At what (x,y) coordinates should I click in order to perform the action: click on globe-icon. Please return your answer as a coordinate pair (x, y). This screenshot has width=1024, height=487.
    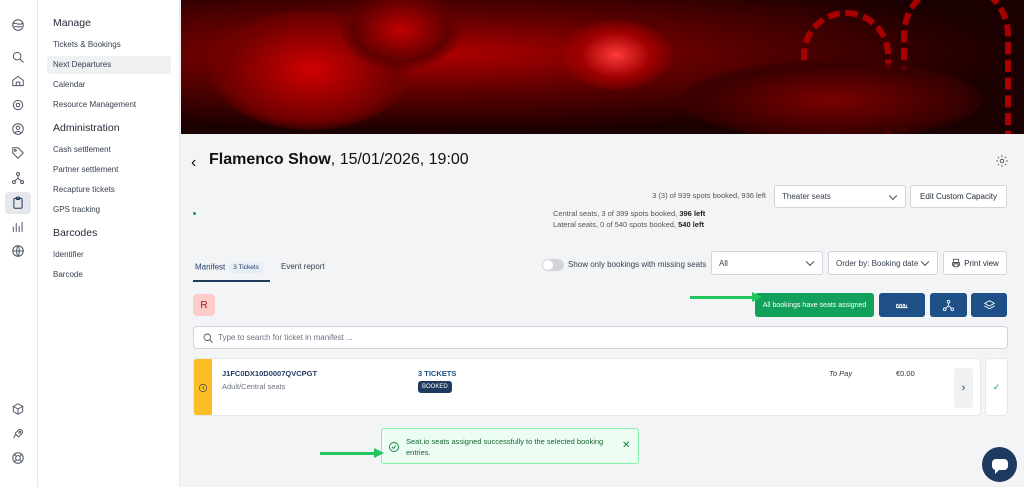
    Looking at the image, I should click on (18, 251).